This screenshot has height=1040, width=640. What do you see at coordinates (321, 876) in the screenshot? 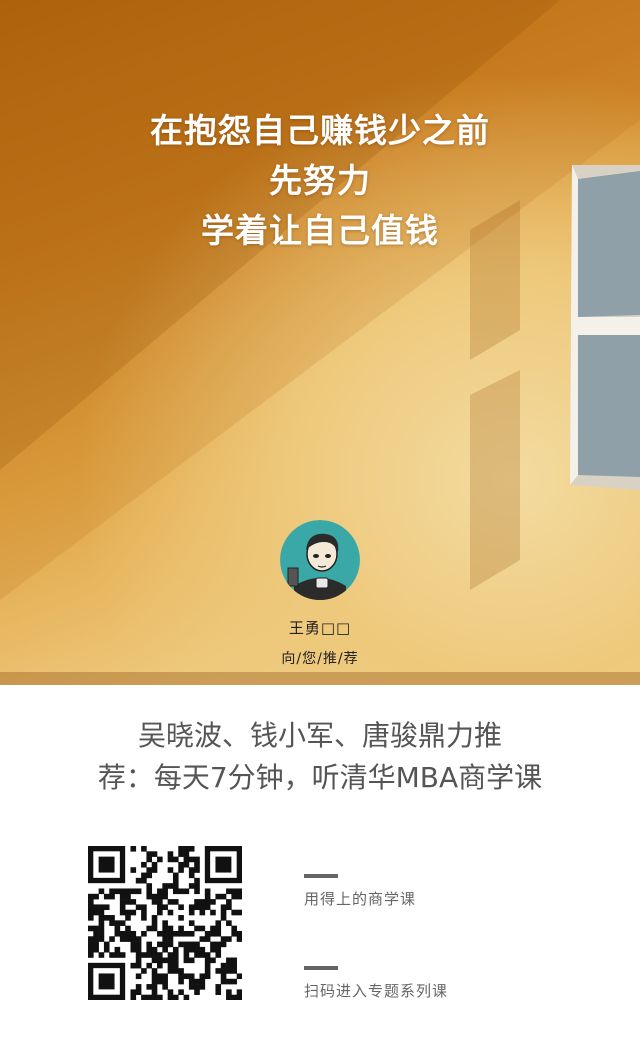
I see `tagline-1-divider` at bounding box center [321, 876].